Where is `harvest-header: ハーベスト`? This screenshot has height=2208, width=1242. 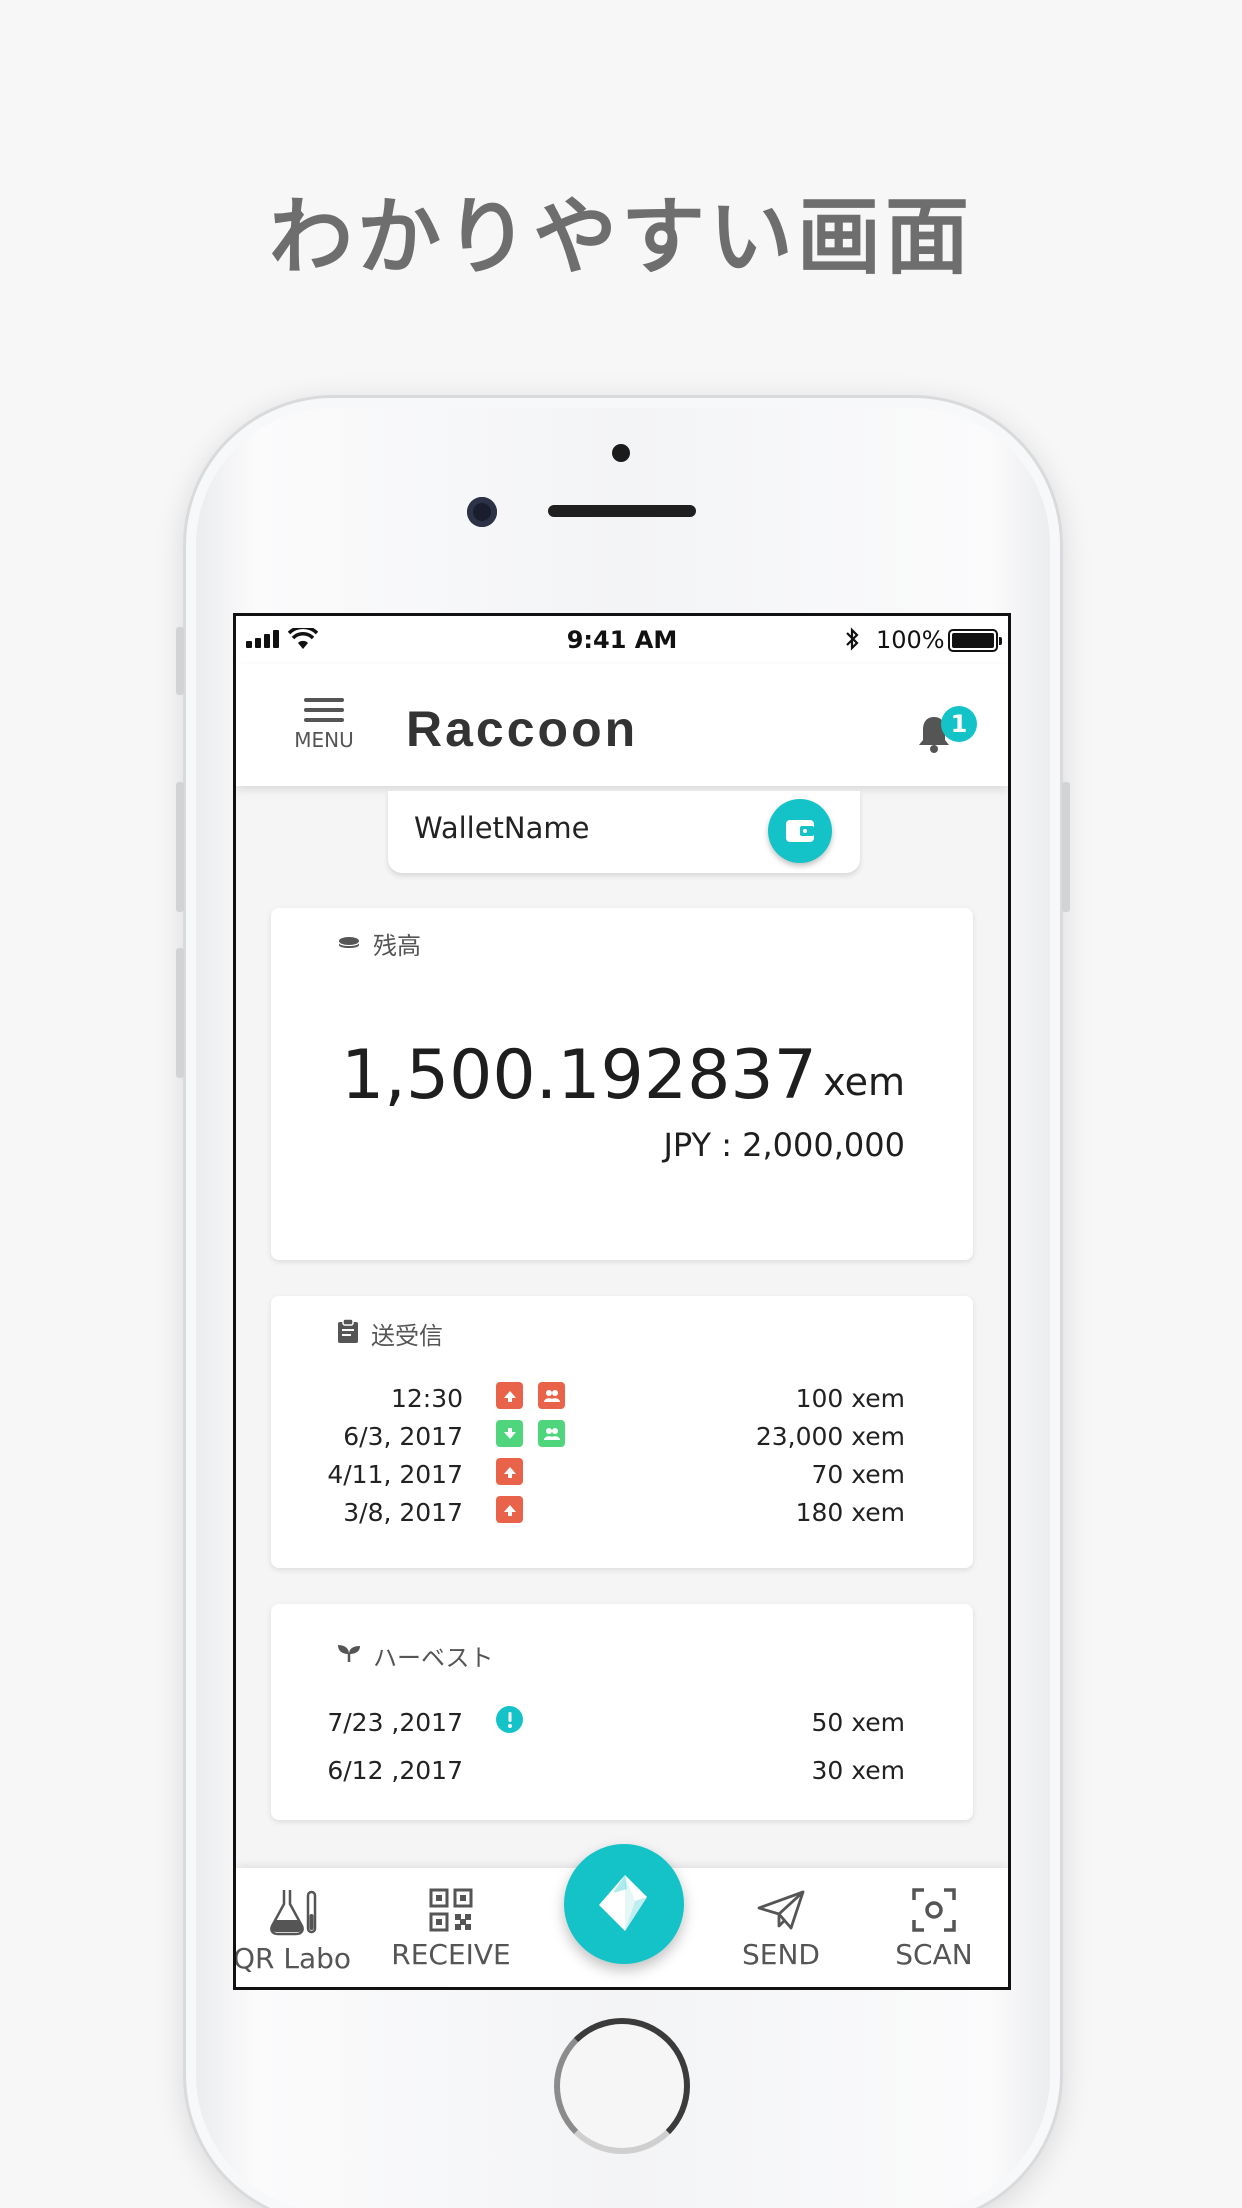 harvest-header: ハーベスト is located at coordinates (415, 1655).